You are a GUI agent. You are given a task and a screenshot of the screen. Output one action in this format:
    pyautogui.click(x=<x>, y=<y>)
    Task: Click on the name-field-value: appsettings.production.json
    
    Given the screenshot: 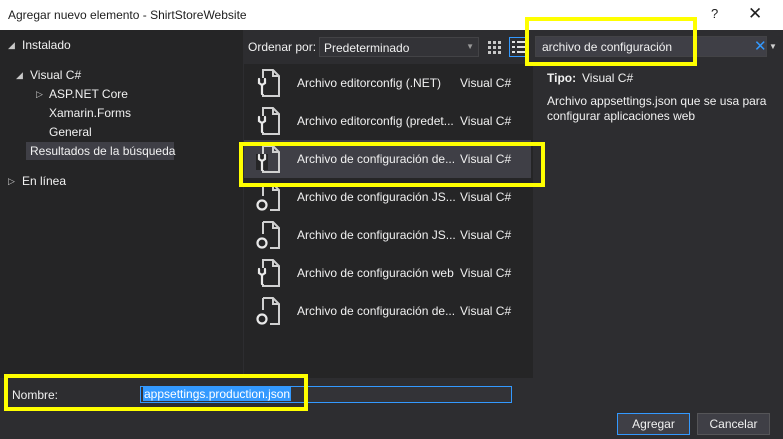 What is the action you would take?
    pyautogui.click(x=217, y=394)
    